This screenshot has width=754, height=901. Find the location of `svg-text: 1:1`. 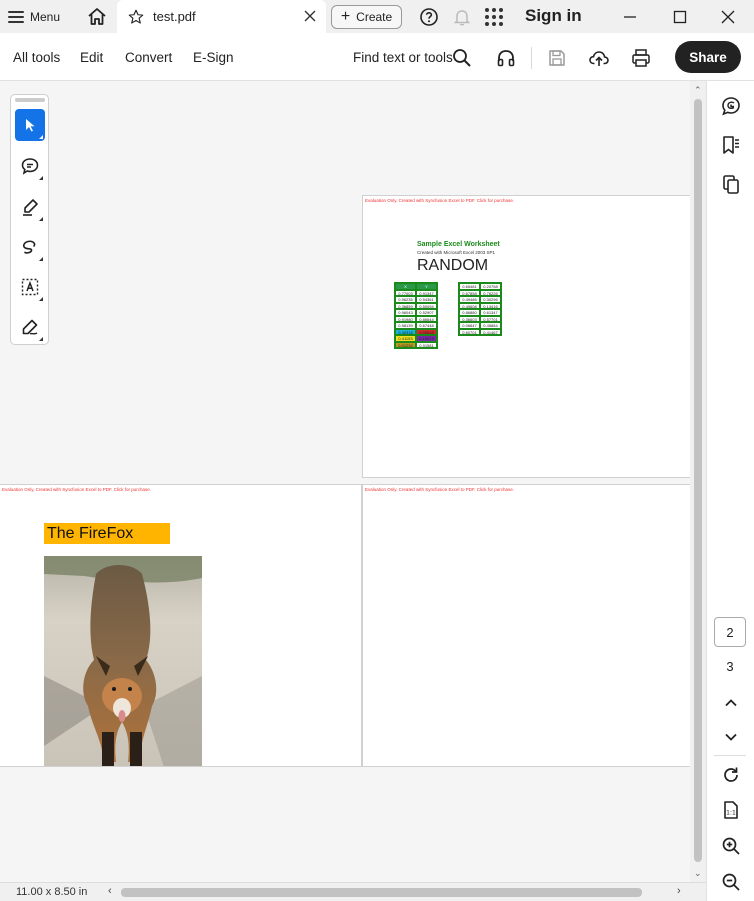

svg-text: 1:1 is located at coordinates (731, 813).